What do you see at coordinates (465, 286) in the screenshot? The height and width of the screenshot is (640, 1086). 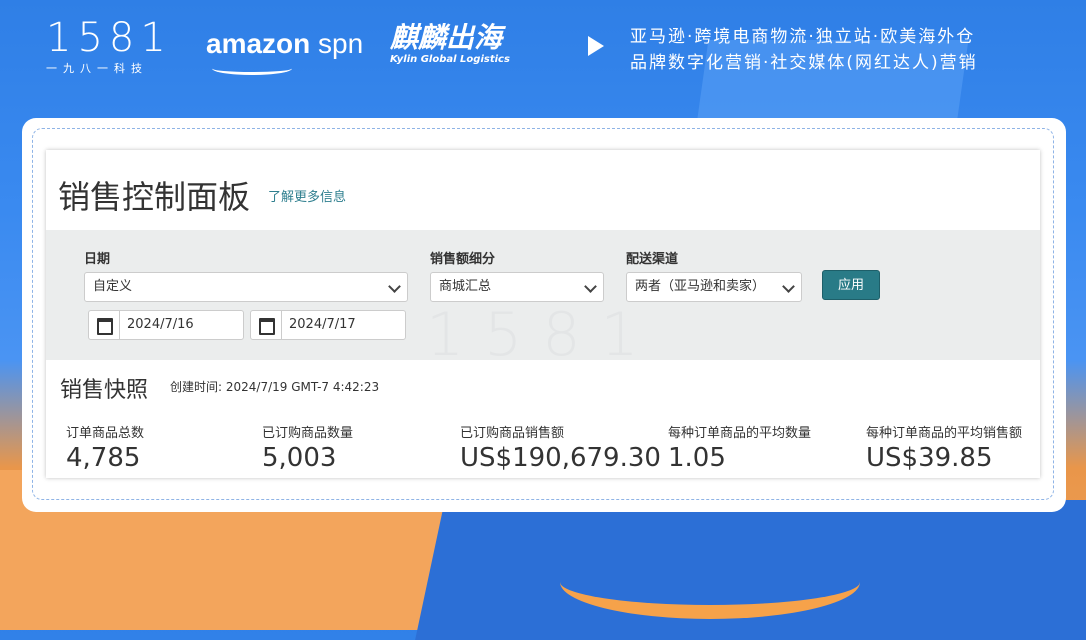 I see `breakdown-value: 商城汇总` at bounding box center [465, 286].